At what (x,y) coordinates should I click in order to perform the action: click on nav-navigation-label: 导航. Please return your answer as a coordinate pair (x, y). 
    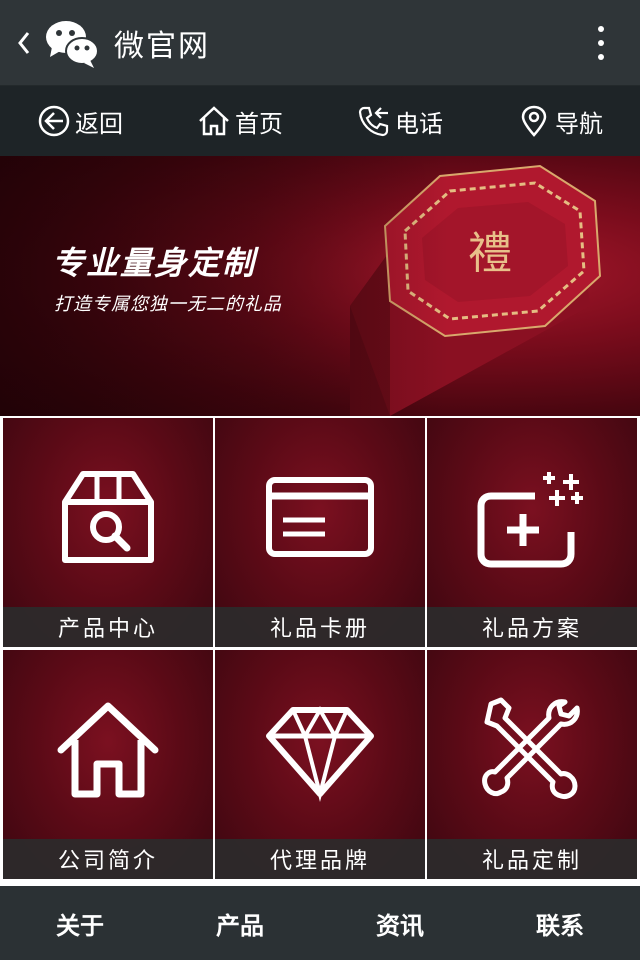
    Looking at the image, I should click on (579, 123).